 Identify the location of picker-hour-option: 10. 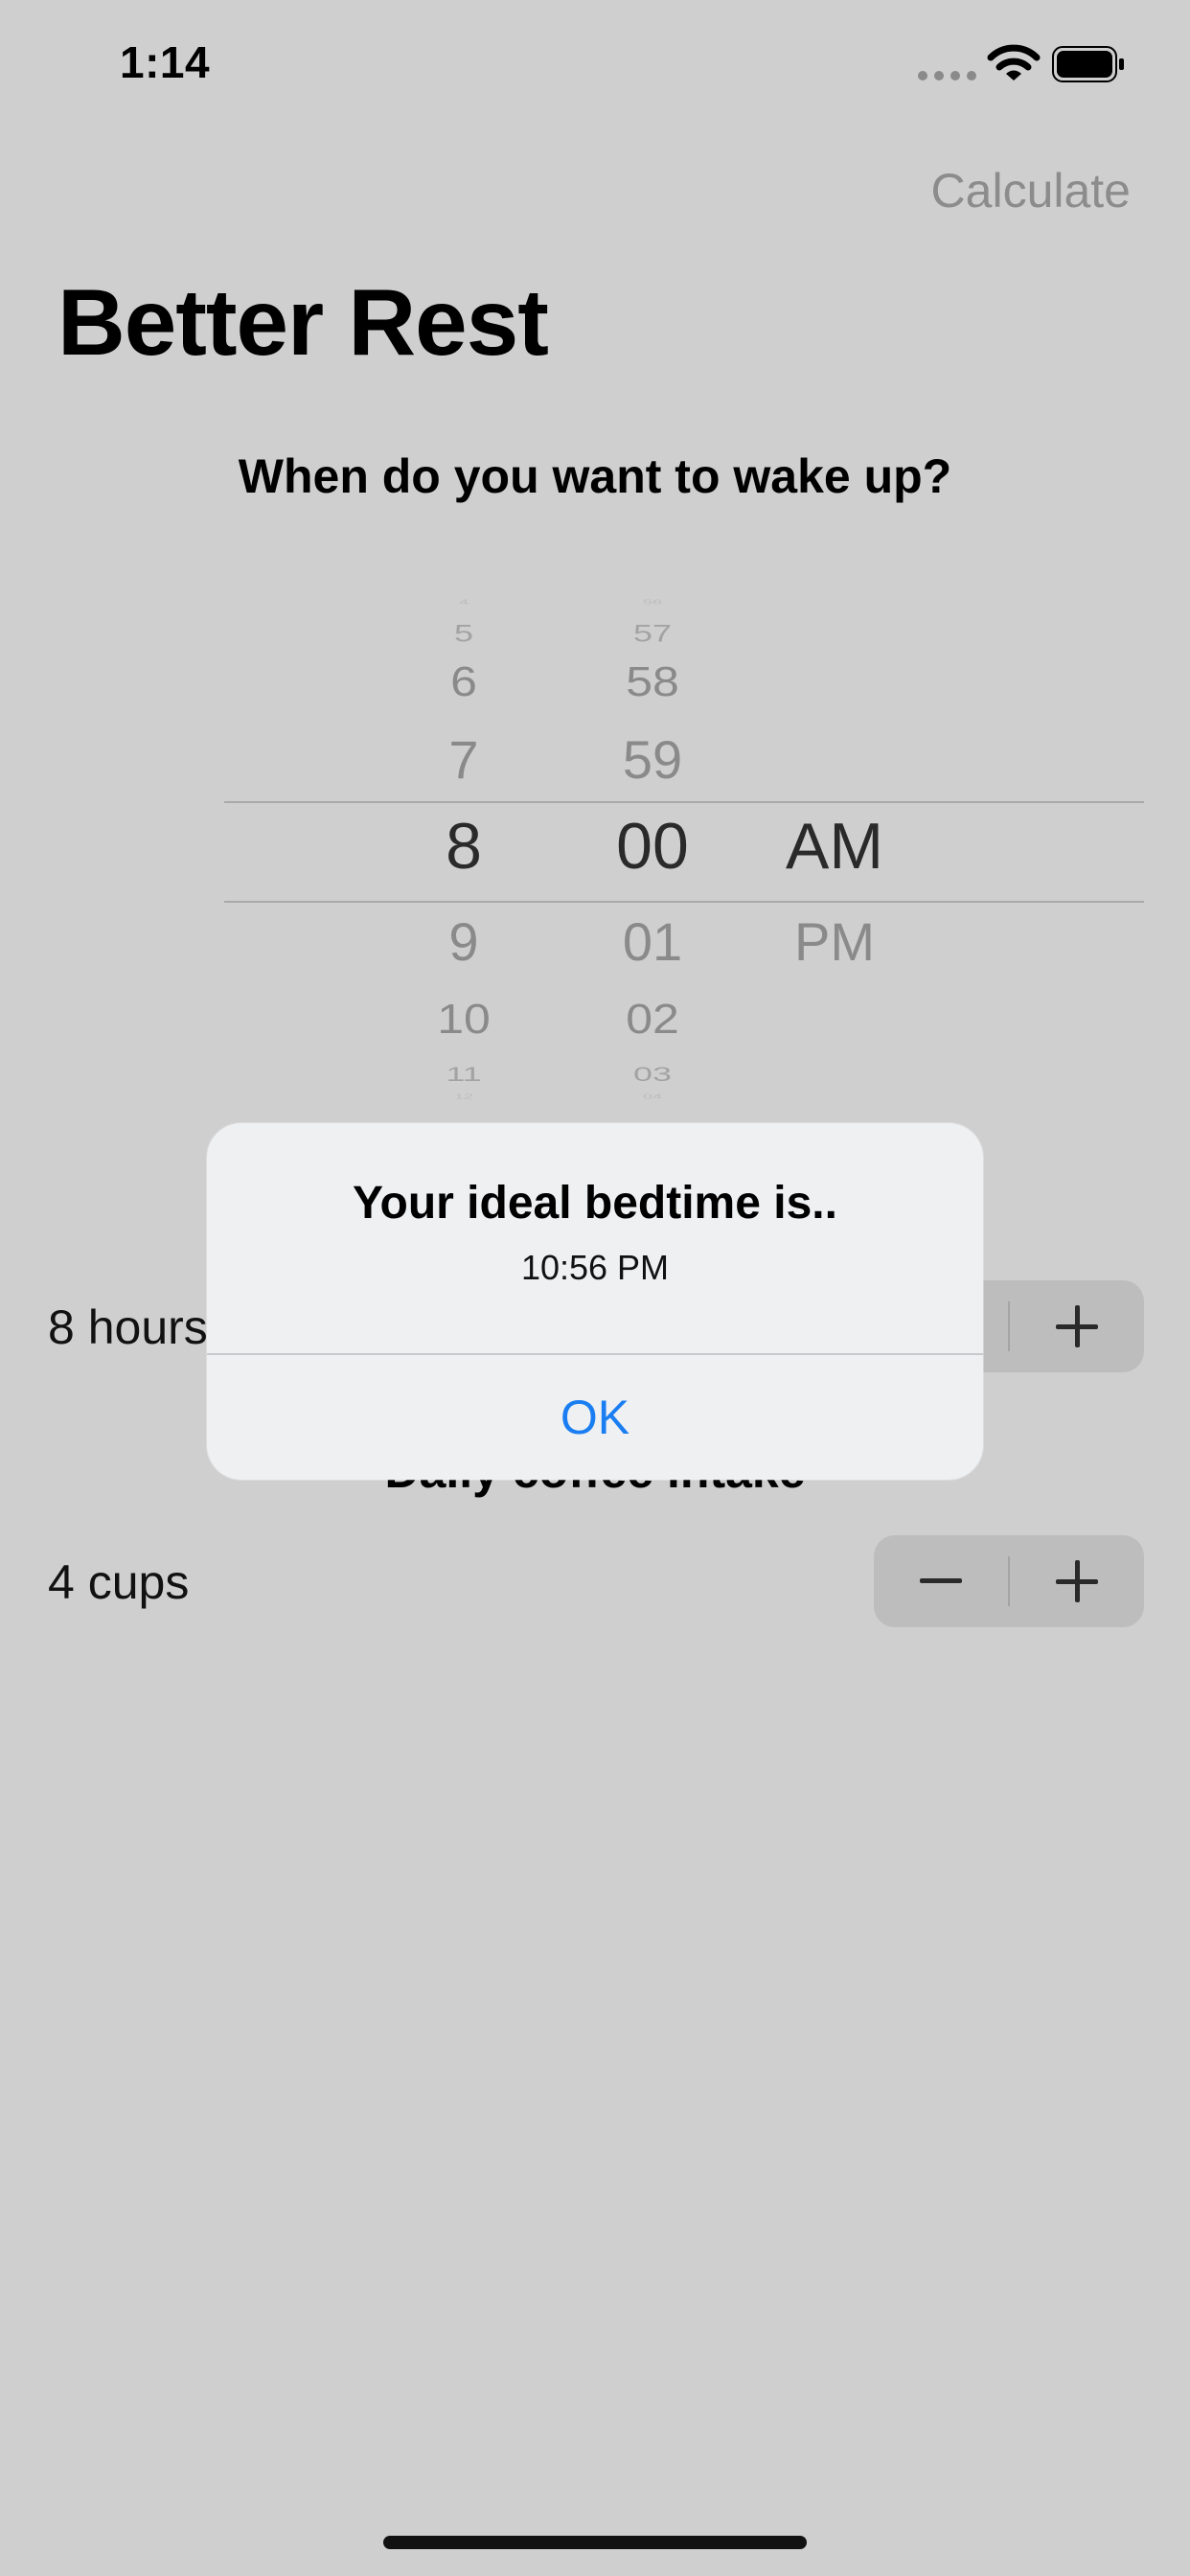
(464, 1019).